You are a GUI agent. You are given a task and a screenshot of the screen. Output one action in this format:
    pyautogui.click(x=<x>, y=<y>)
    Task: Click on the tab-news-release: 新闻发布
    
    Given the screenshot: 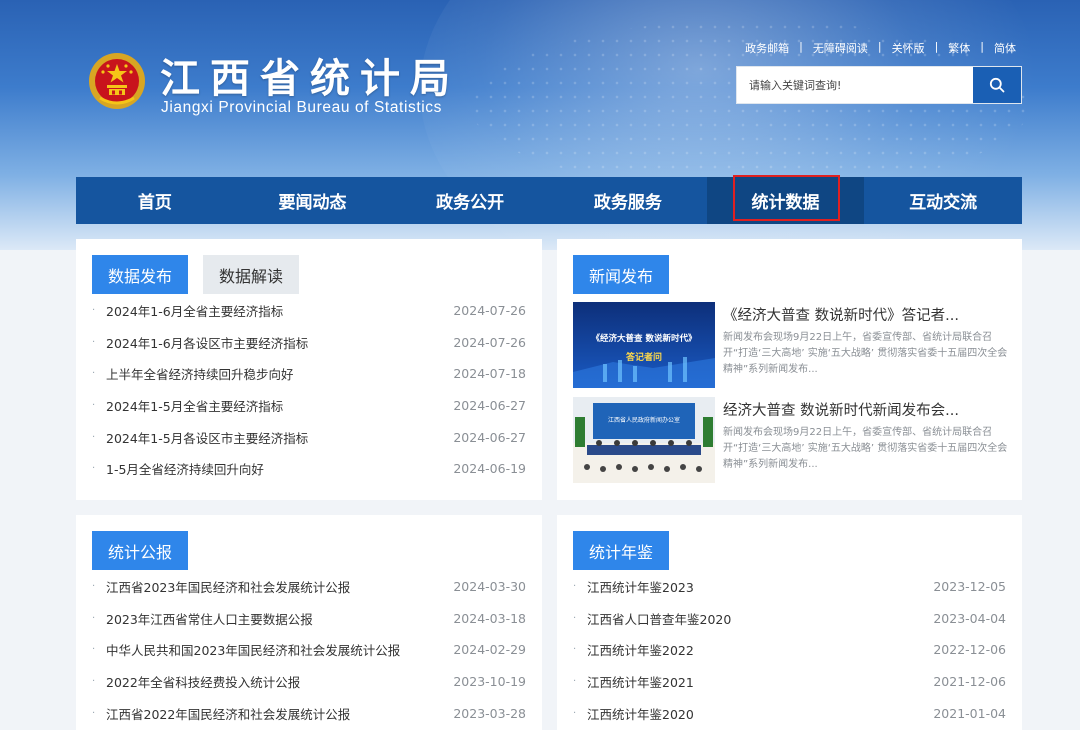 What is the action you would take?
    pyautogui.click(x=621, y=274)
    